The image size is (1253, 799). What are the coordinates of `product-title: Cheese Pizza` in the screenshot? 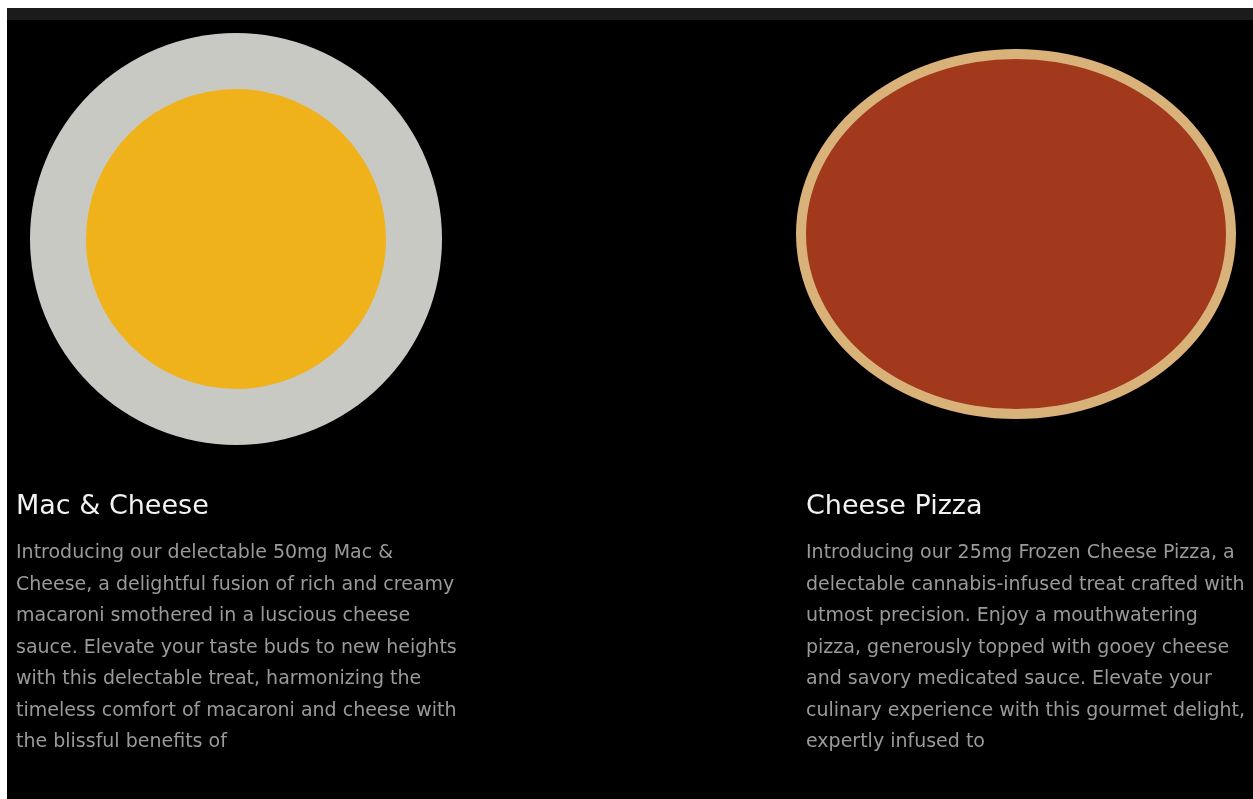 It's located at (895, 505).